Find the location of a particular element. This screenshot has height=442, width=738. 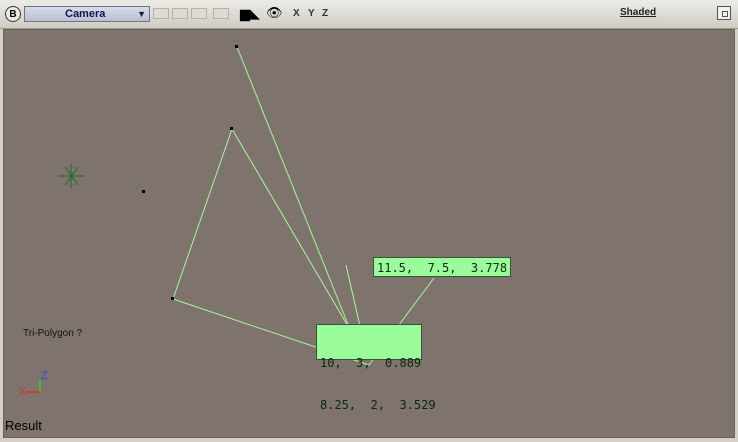

maximize-icon is located at coordinates (724, 13).